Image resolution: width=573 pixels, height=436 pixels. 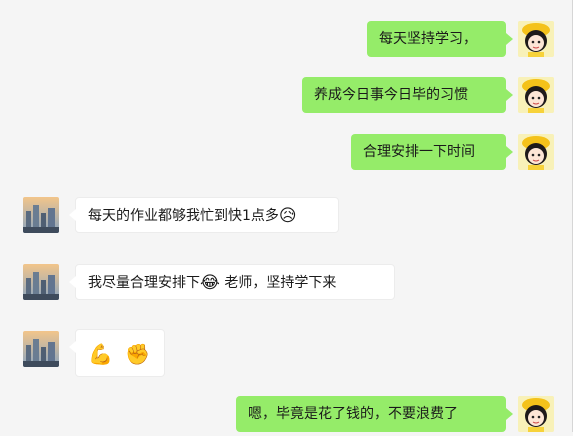 I want to click on sweat-face-emoji-icon: 😥, so click(x=287, y=215).